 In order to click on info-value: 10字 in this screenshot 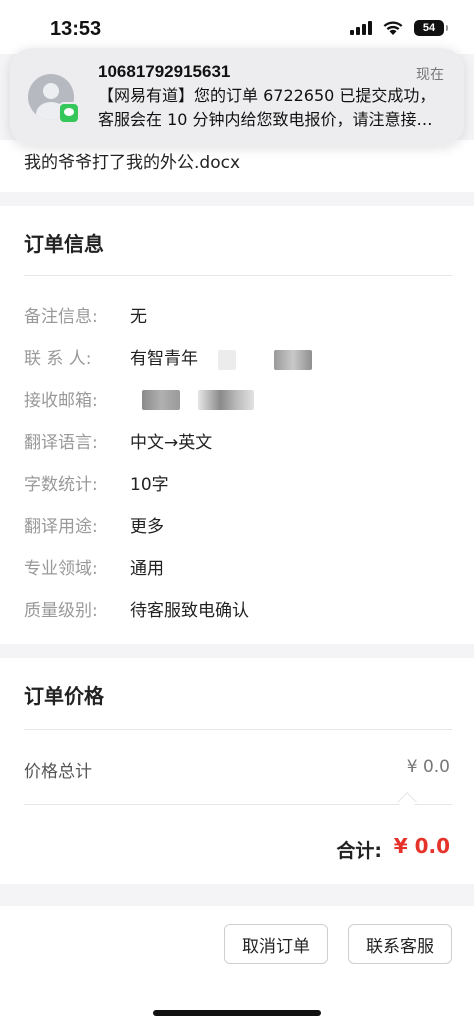, I will do `click(149, 484)`.